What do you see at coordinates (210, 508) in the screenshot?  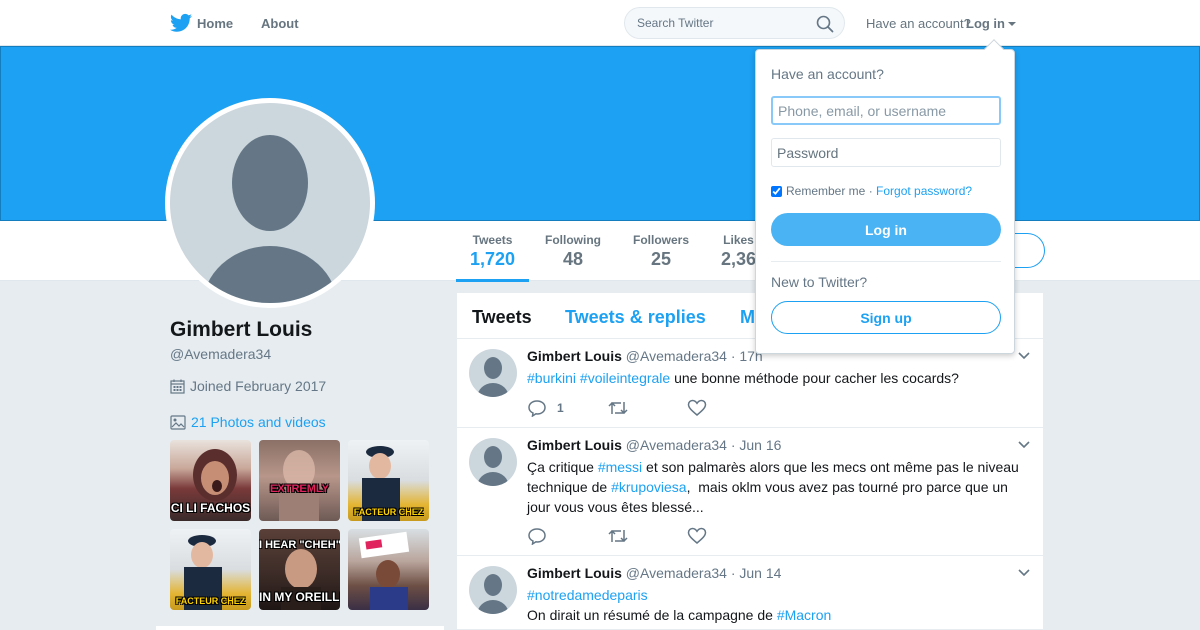 I see `thumbnail-caption: CI LI FACHOS` at bounding box center [210, 508].